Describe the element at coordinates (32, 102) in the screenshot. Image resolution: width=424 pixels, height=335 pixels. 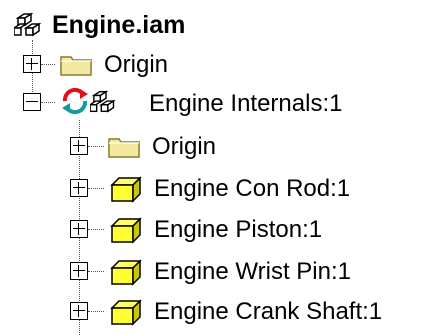
I see `collapse-button` at that location.